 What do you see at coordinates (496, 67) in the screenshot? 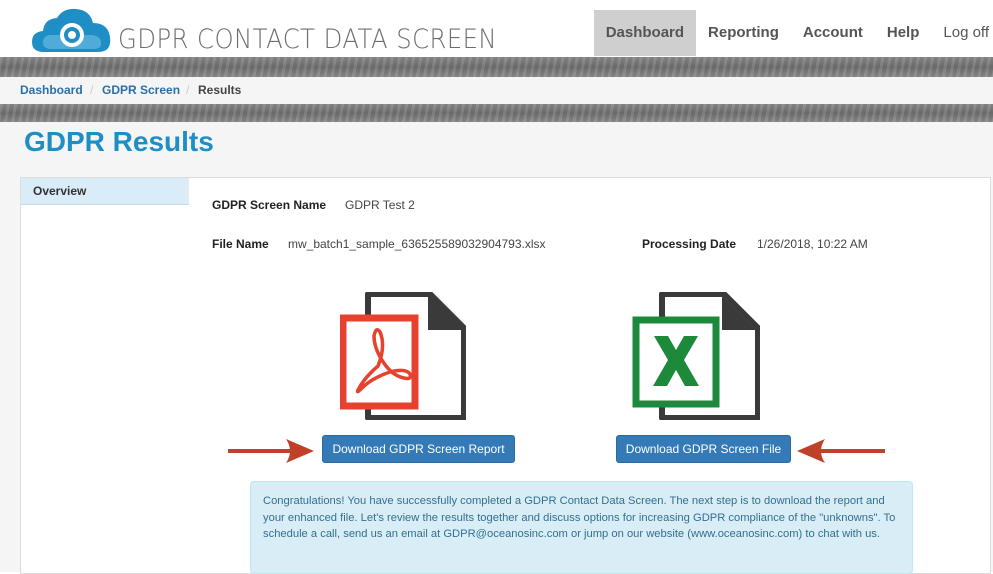
I see `stone-band-top` at bounding box center [496, 67].